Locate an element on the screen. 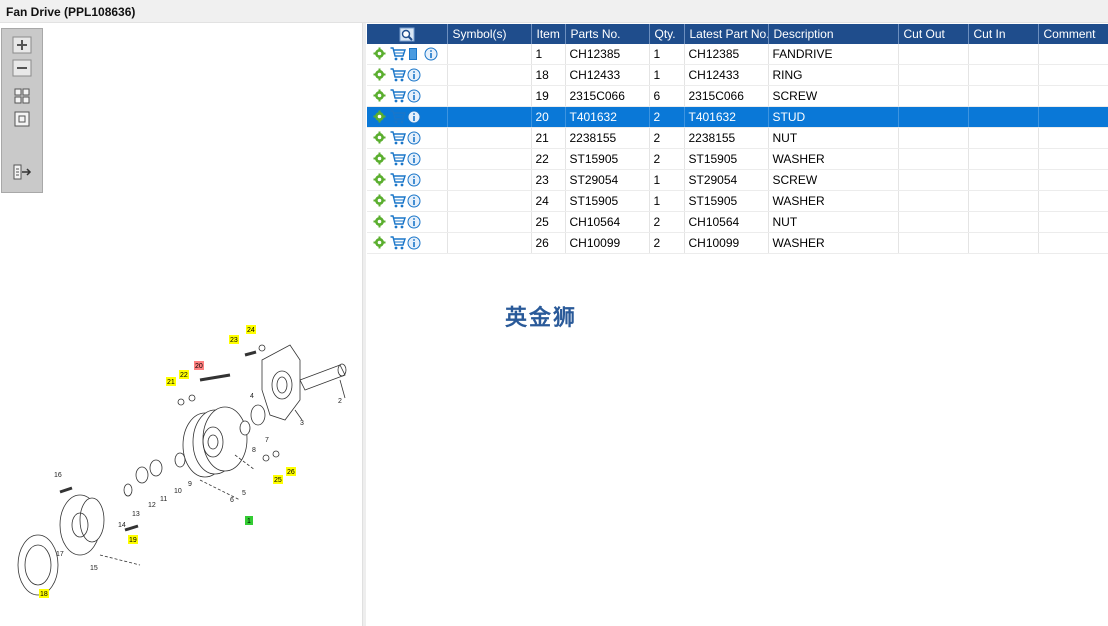 Image resolution: width=1108 pixels, height=626 pixels. window-titlebar: Fan Drive (PPL108636) is located at coordinates (554, 11).